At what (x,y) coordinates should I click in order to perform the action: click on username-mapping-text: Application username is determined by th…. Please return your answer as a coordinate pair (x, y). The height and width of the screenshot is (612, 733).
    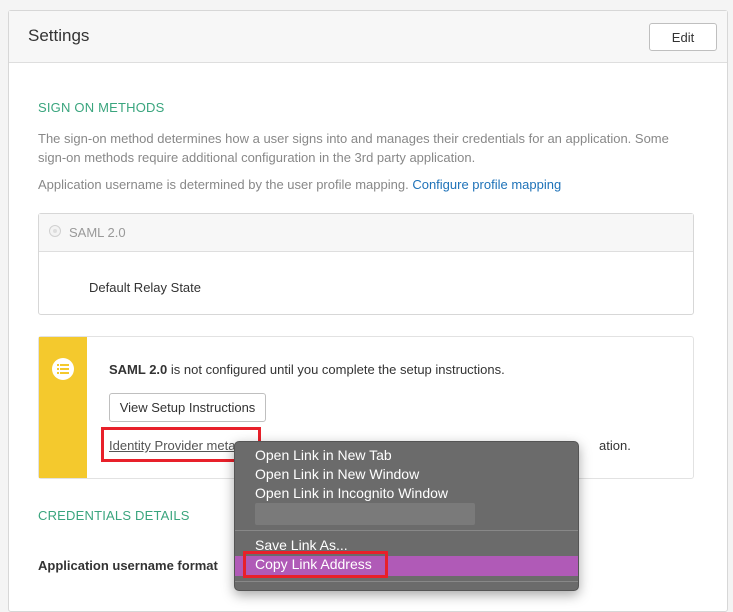
    Looking at the image, I should click on (368, 184).